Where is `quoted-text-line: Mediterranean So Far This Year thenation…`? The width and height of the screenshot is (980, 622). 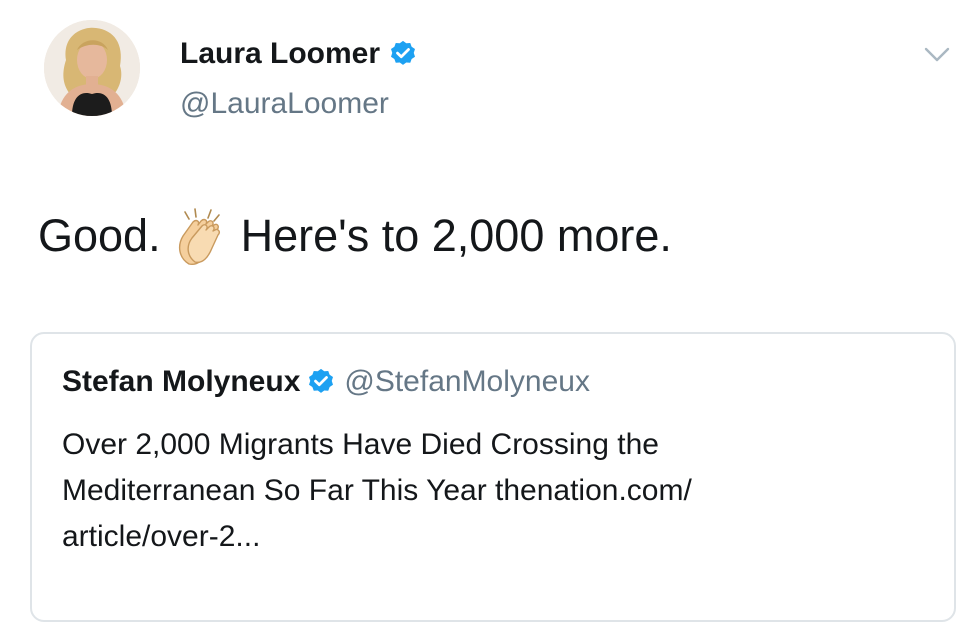
quoted-text-line: Mediterranean So Far This Year thenation… is located at coordinates (377, 490).